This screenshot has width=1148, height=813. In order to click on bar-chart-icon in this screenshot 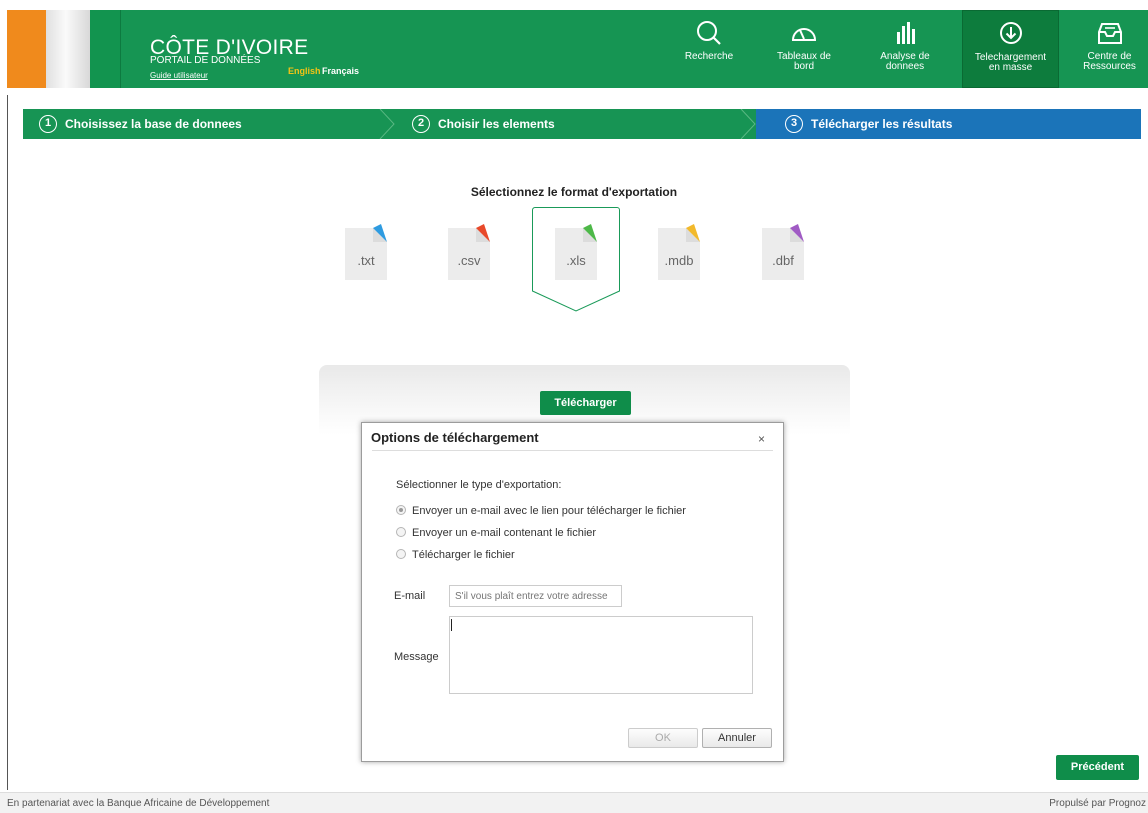, I will do `click(906, 33)`.